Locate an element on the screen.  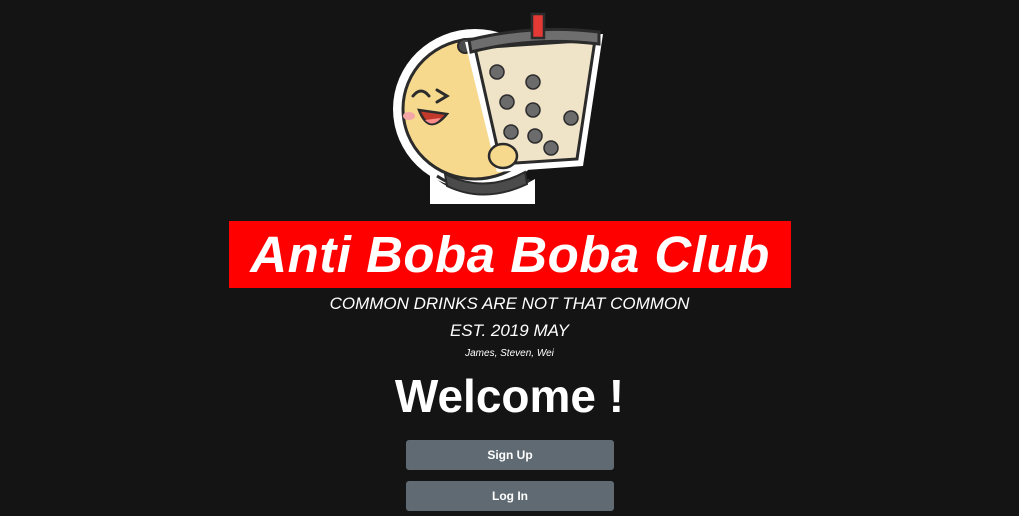
club-title: Anti Boba Boba Club is located at coordinates (510, 254).